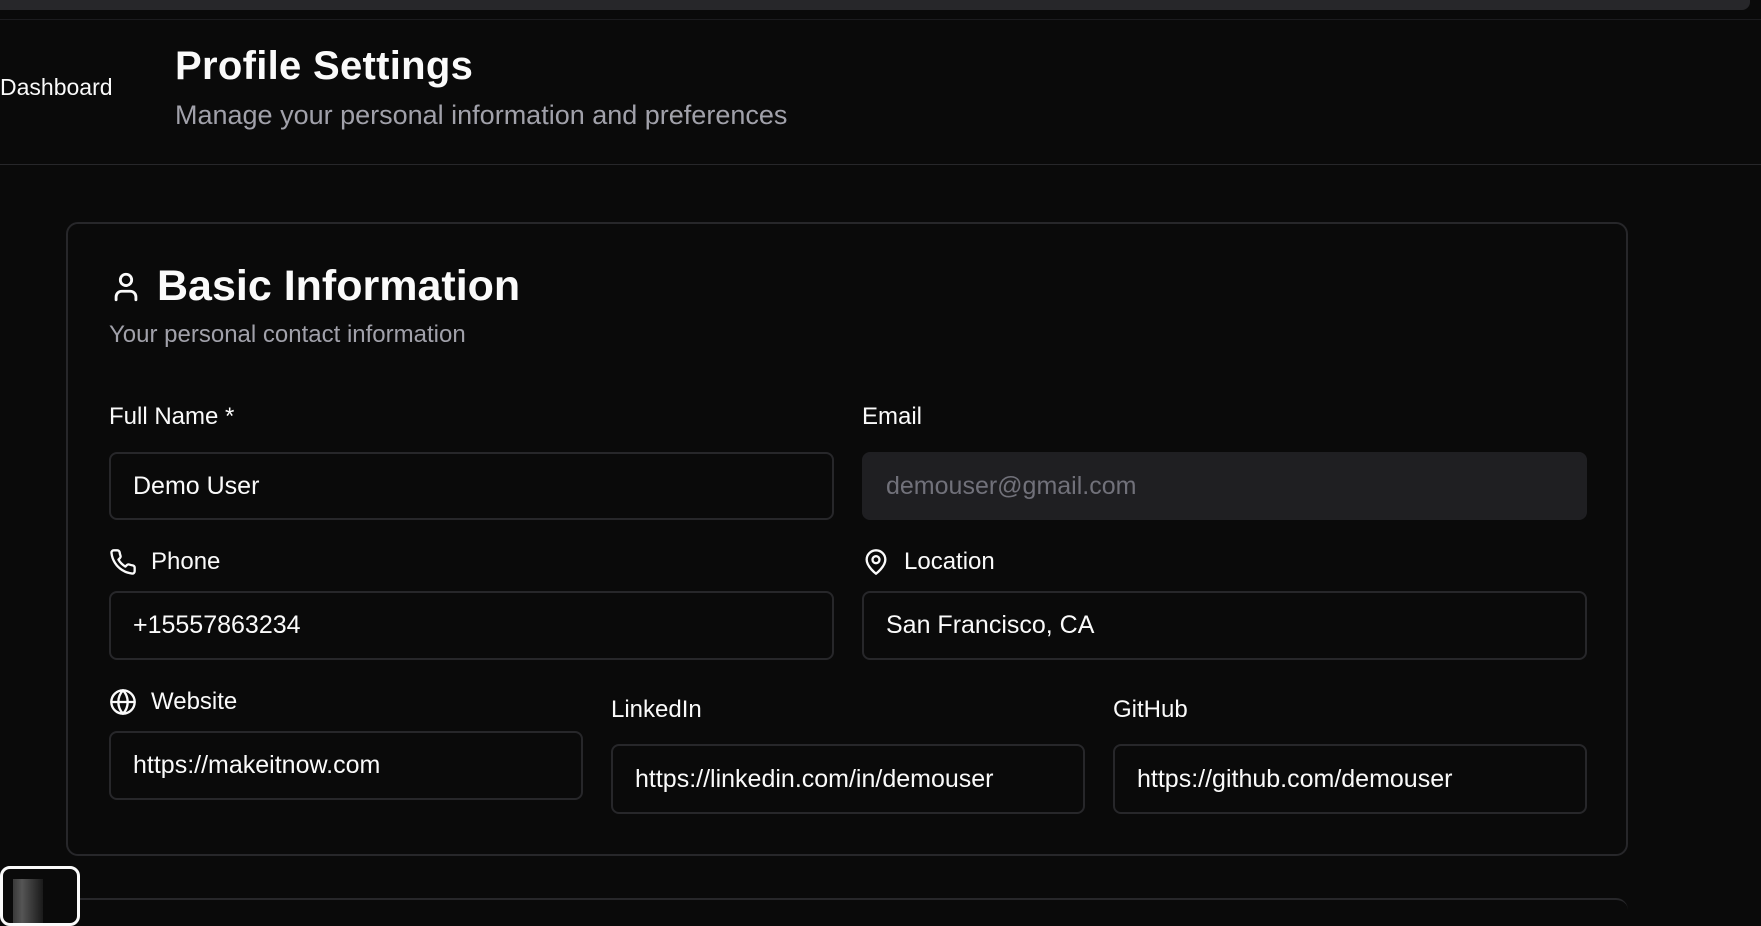  I want to click on nav-dashboard-link: Dashboard, so click(56, 87).